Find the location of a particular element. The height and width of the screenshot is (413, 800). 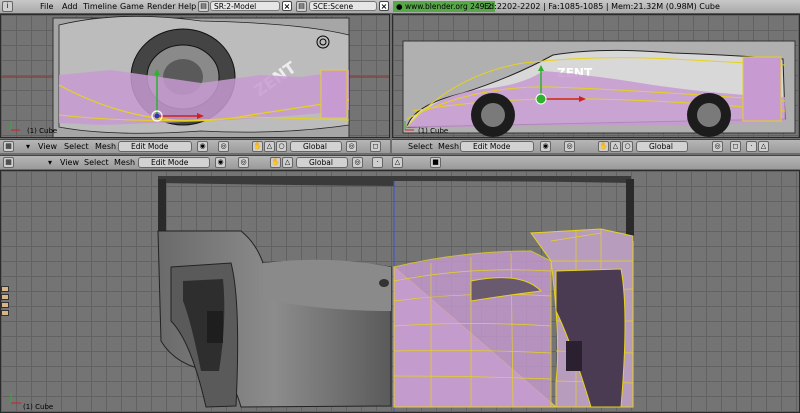

menu-render: Render is located at coordinates (161, 6).